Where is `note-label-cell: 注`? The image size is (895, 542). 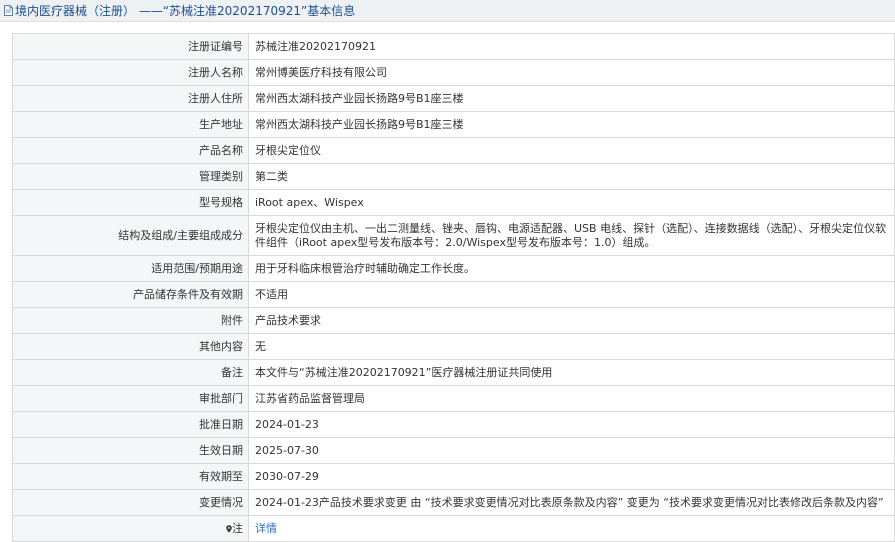
note-label-cell: 注 is located at coordinates (130, 528).